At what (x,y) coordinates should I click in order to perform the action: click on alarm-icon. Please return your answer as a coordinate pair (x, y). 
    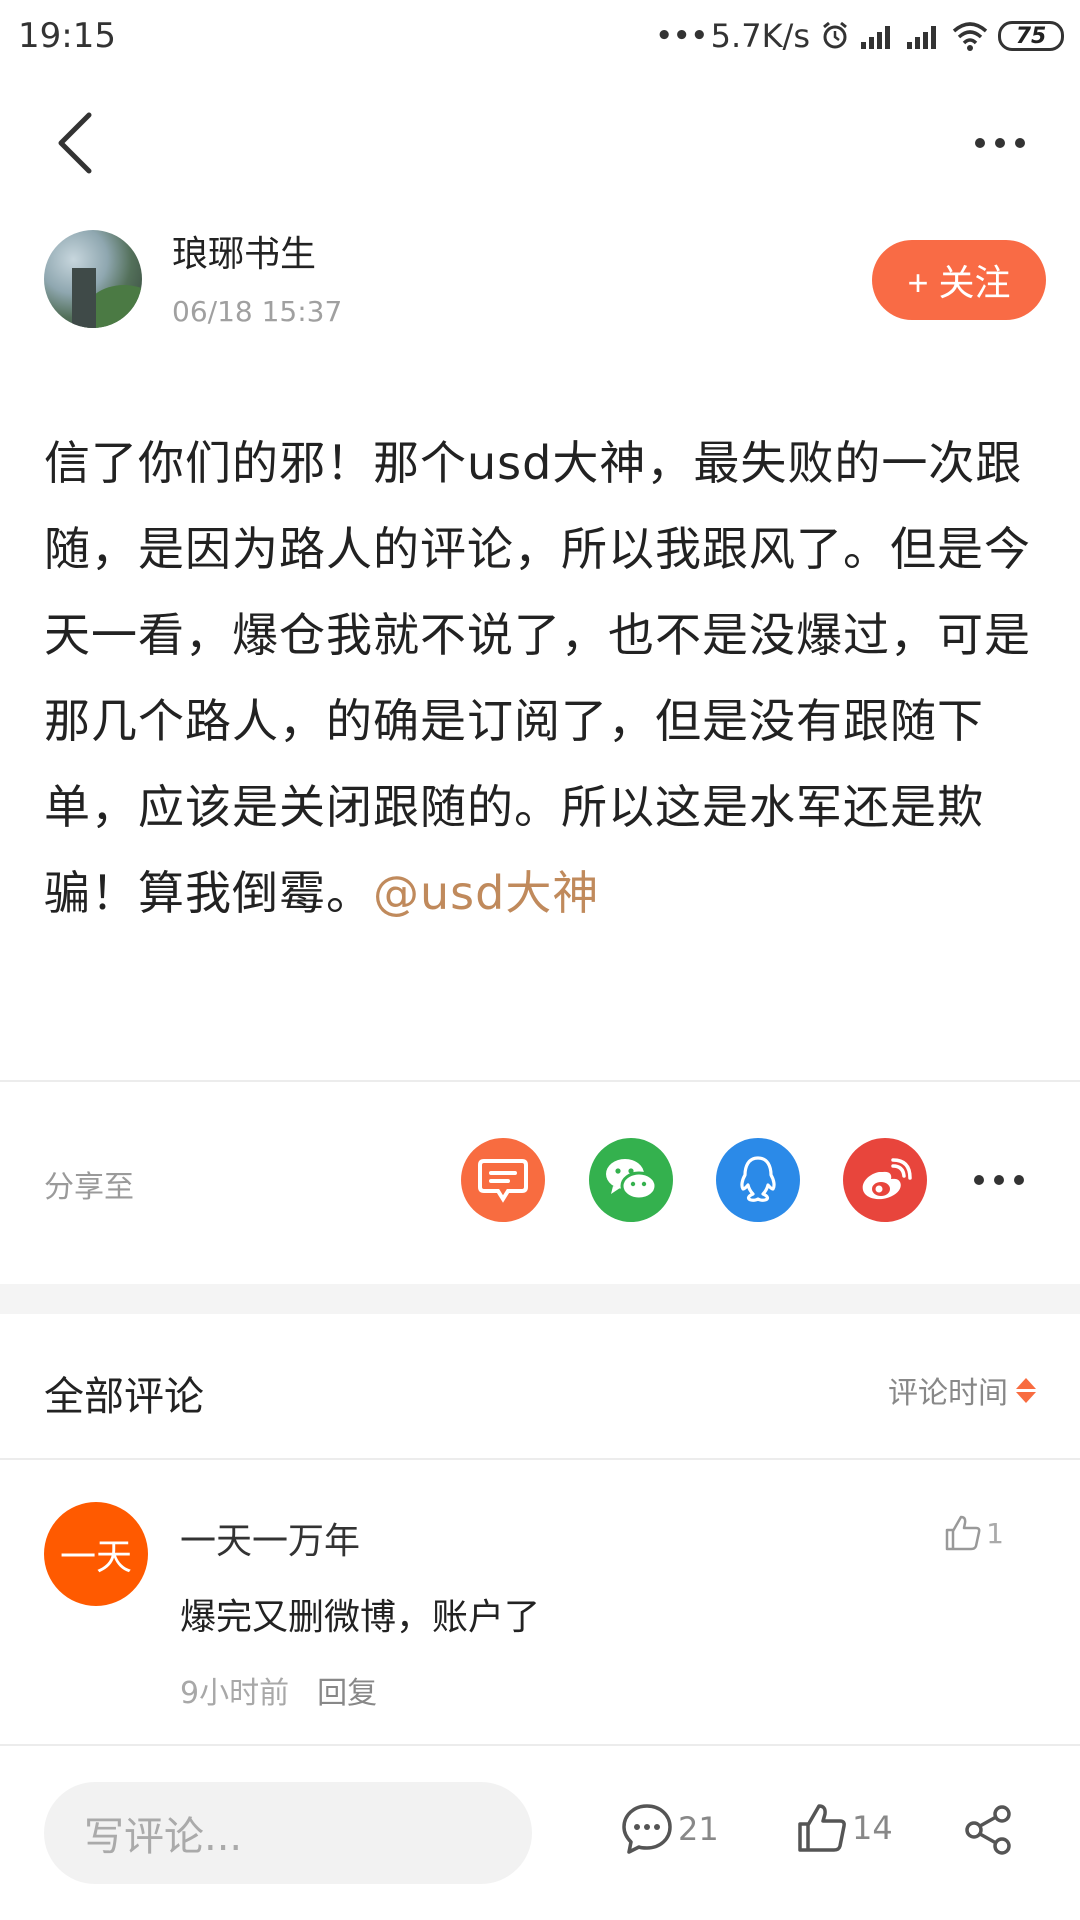
    Looking at the image, I should click on (835, 35).